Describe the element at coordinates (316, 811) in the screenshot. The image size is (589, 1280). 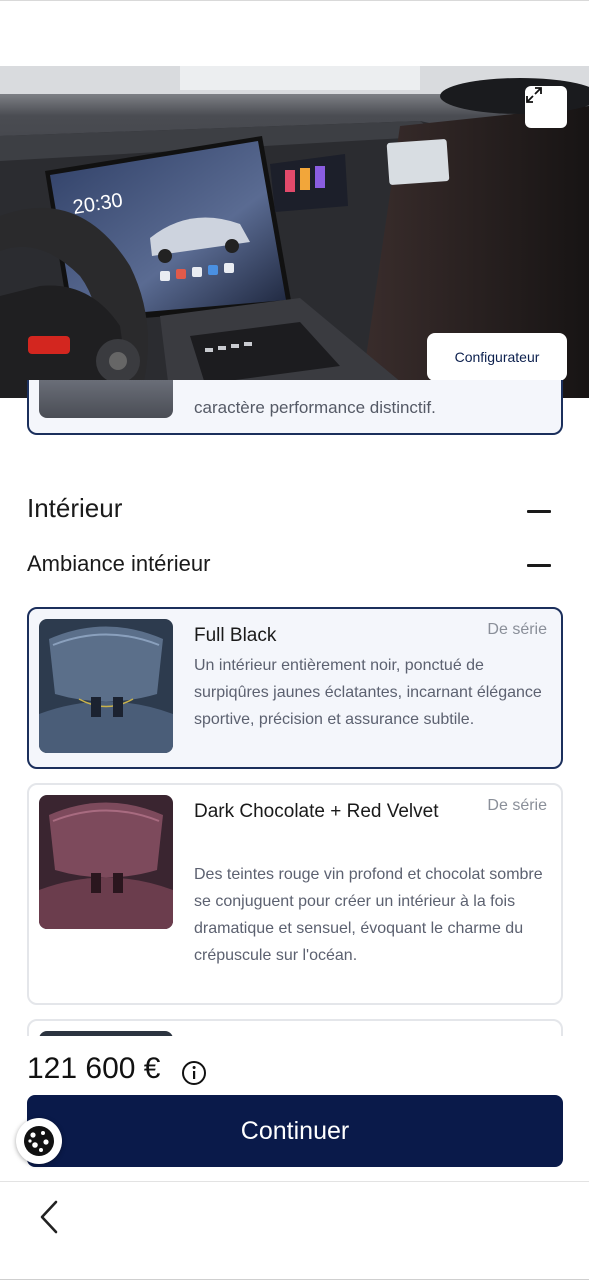
I see `option-name: Dark Chocolate + Red Velvet` at that location.